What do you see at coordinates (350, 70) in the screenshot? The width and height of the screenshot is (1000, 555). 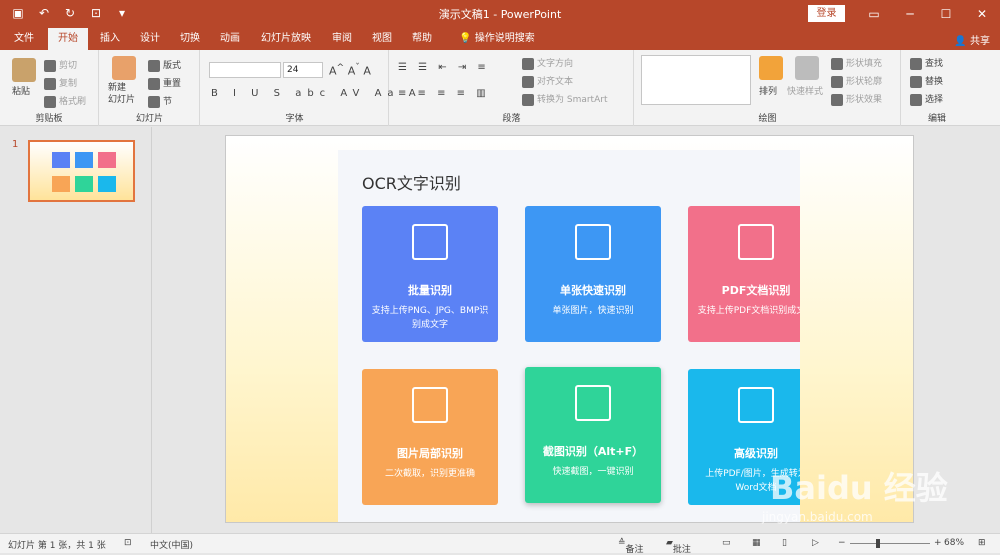 I see `grow-font-icon: A^ Aˇ A` at bounding box center [350, 70].